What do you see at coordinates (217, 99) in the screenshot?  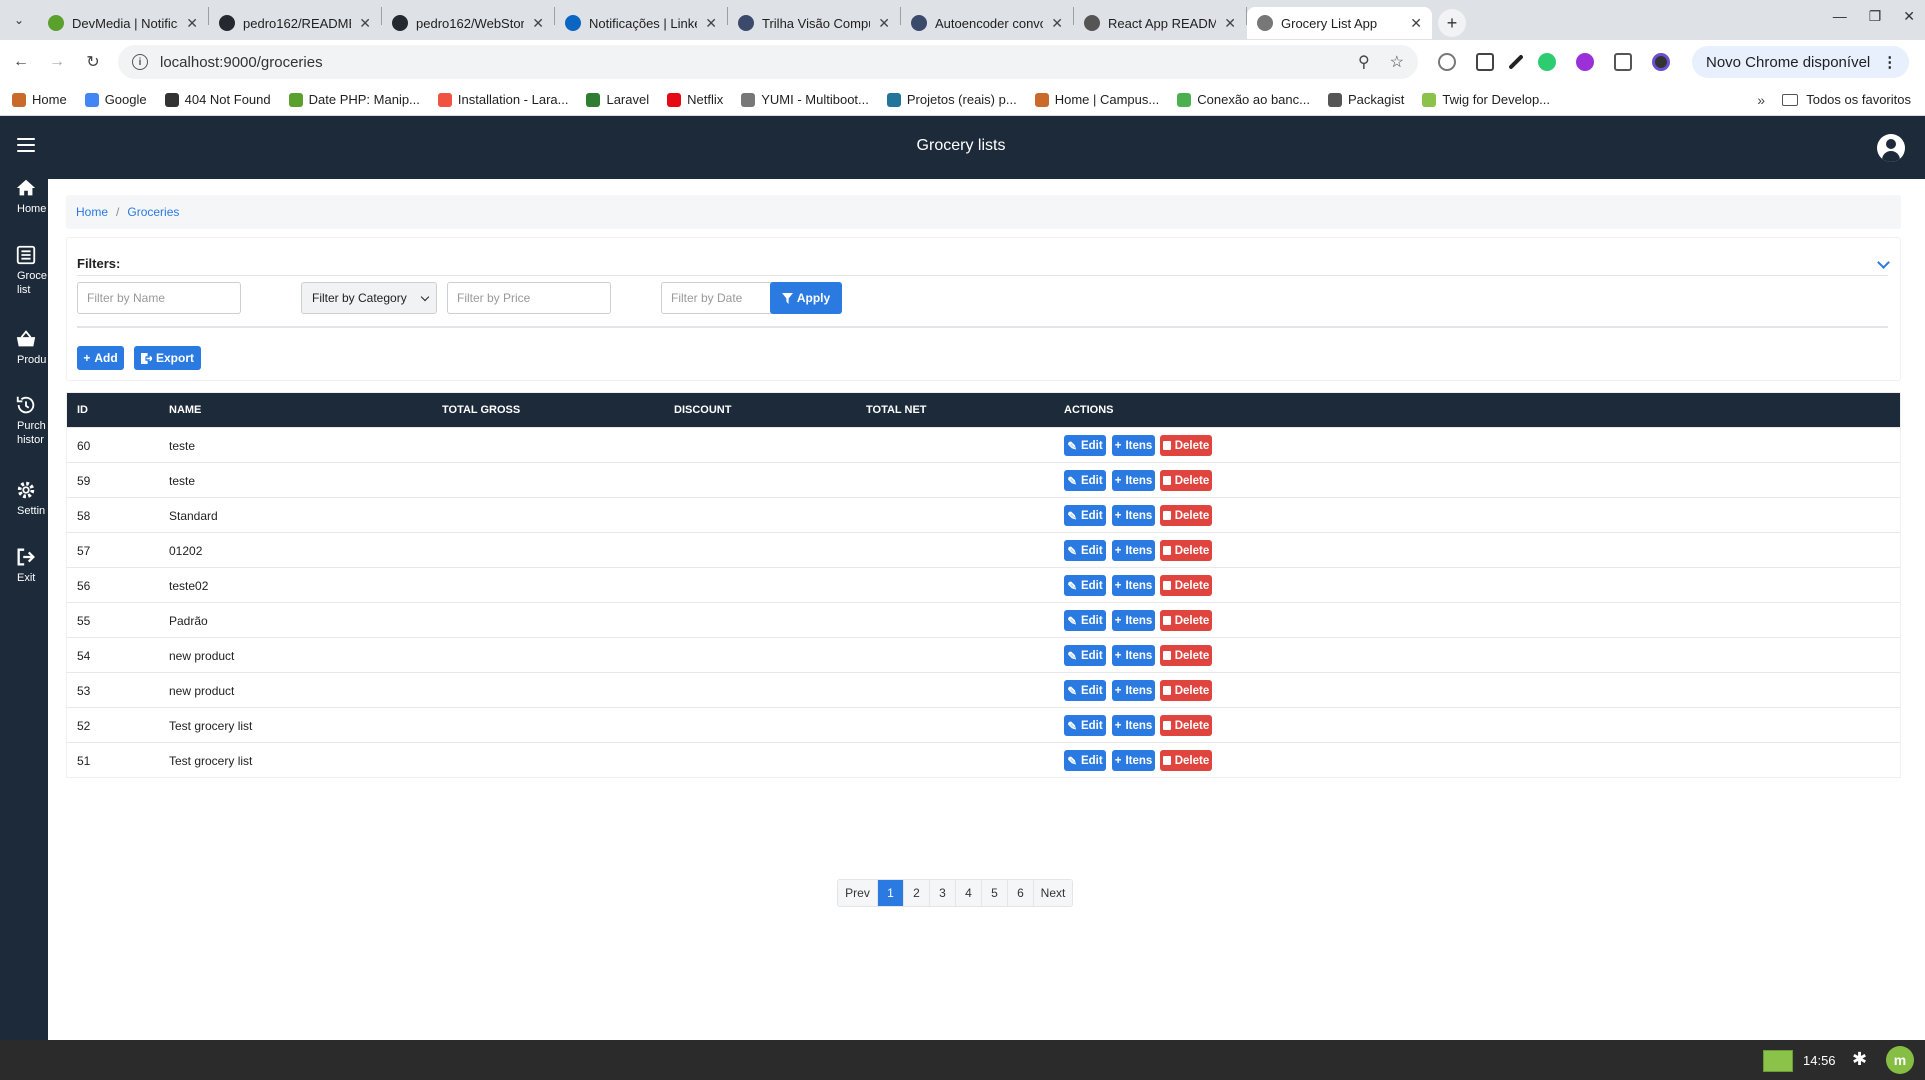 I see `bookmark-item: 404 Not Found` at bounding box center [217, 99].